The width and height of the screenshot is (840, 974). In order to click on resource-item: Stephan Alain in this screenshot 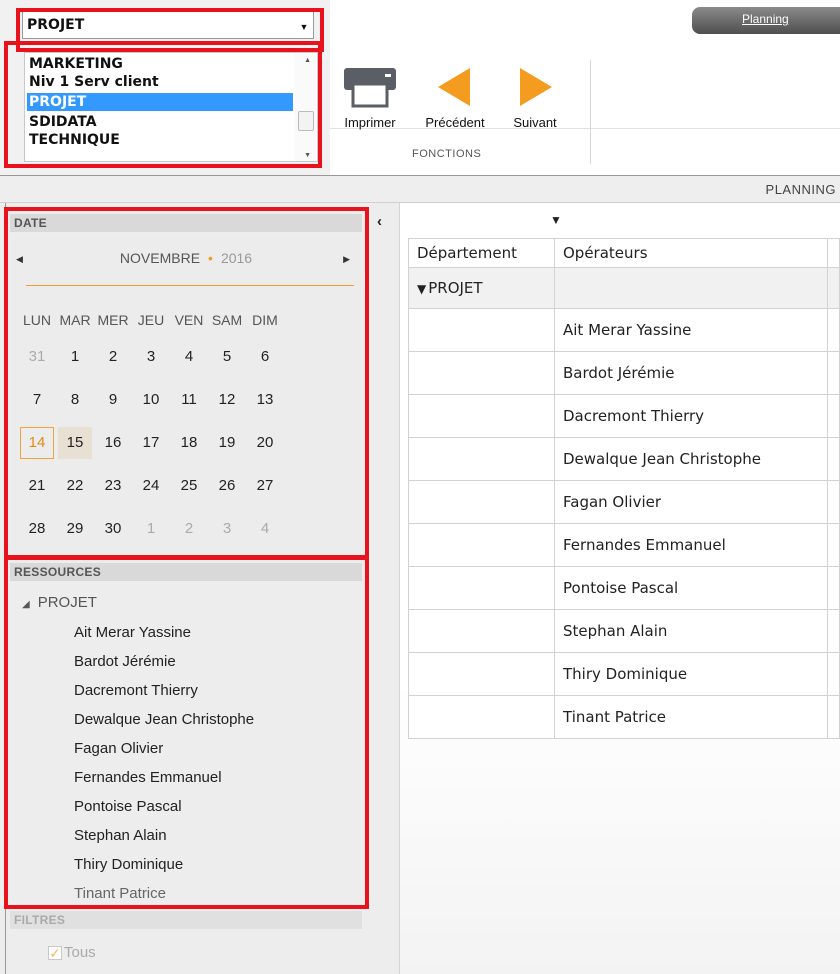, I will do `click(120, 835)`.